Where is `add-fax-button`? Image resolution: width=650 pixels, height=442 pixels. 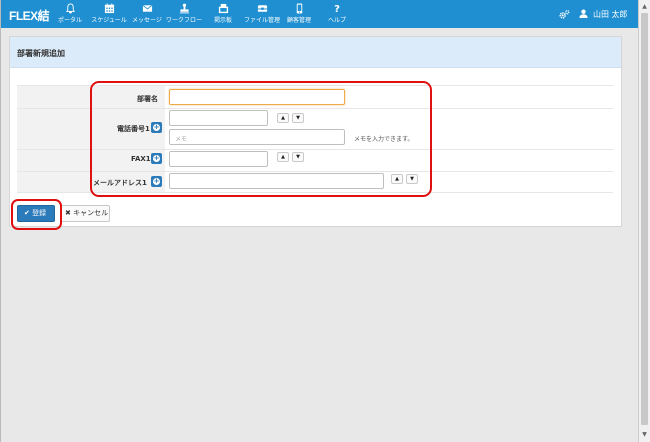
add-fax-button is located at coordinates (156, 158).